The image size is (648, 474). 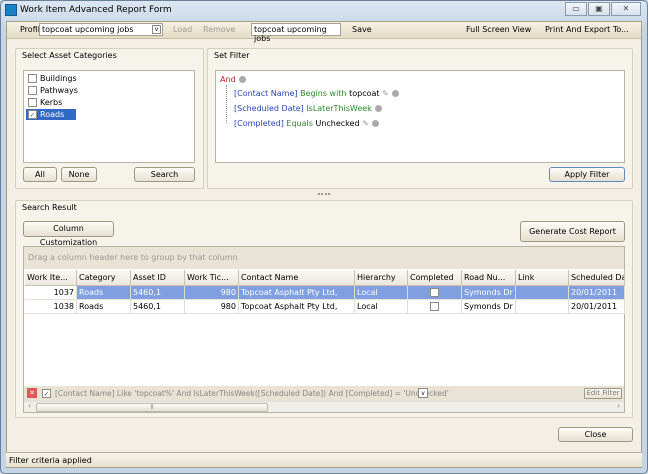 What do you see at coordinates (88, 29) in the screenshot?
I see `profile-value: topcoat upcoming jobs` at bounding box center [88, 29].